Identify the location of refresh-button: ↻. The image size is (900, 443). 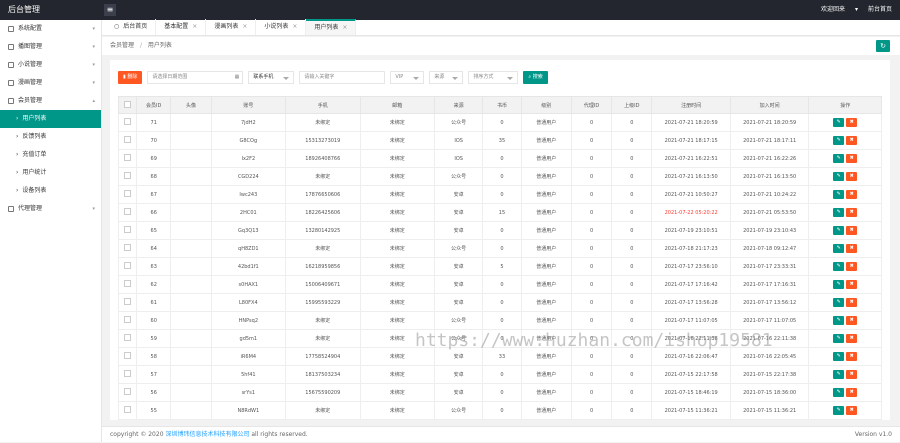
(883, 46).